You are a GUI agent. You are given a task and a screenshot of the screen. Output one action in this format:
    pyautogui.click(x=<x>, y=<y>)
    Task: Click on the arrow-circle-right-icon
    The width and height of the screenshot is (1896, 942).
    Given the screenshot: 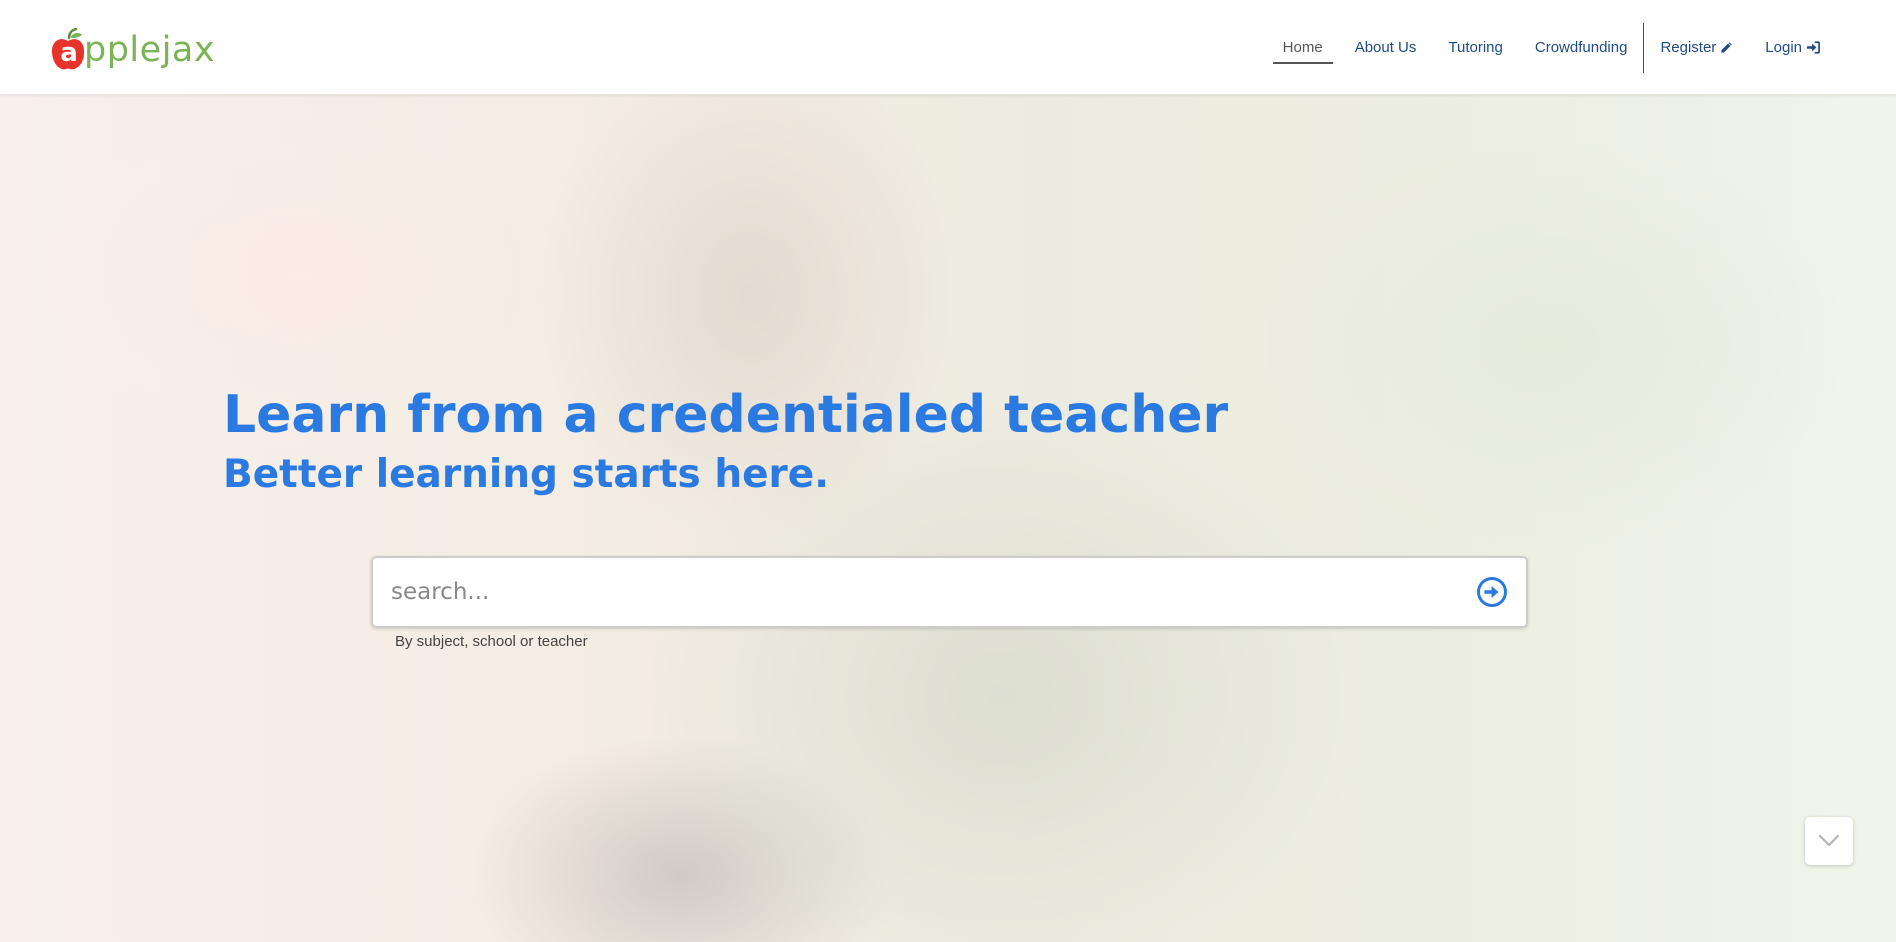 What is the action you would take?
    pyautogui.click(x=1492, y=592)
    